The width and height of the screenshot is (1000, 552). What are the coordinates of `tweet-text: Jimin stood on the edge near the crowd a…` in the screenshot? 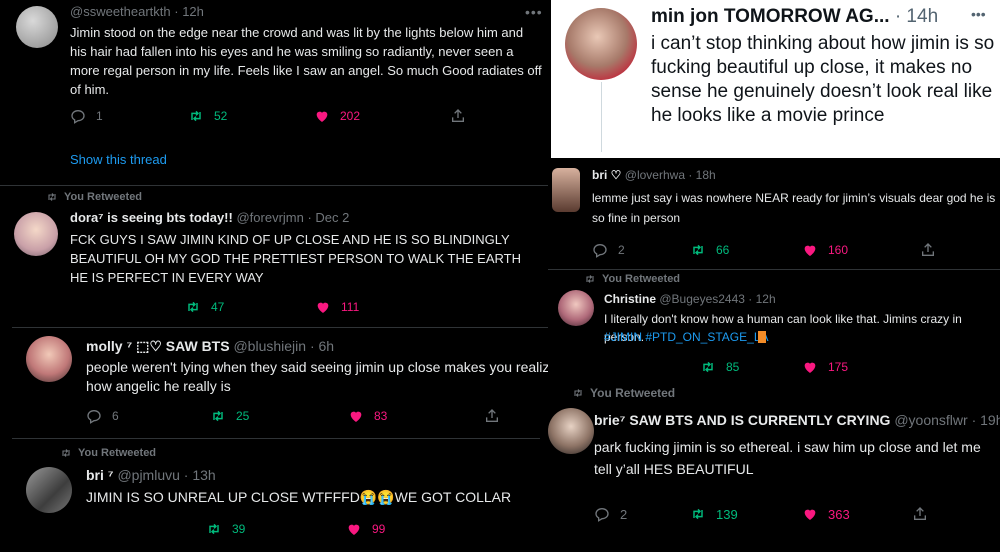 It's located at (306, 61).